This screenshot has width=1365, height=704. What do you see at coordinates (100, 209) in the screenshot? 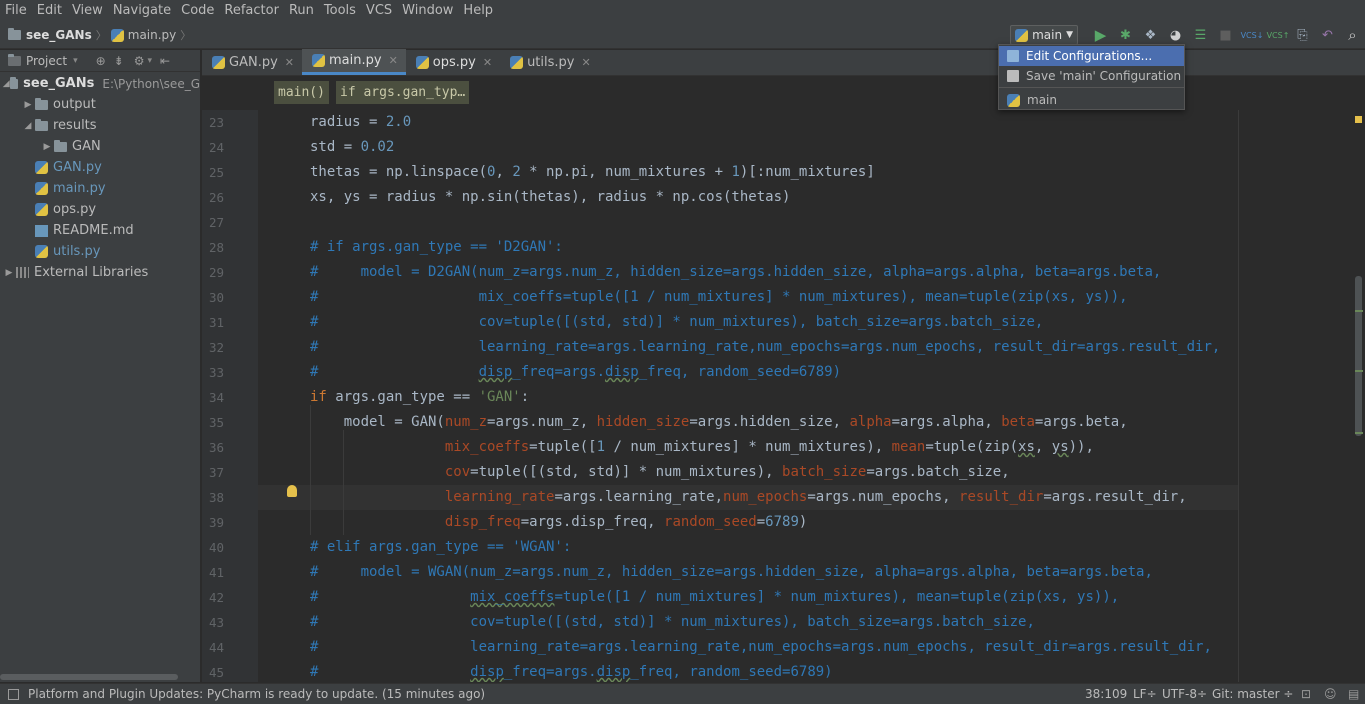
I see `tree-item: ops.py` at bounding box center [100, 209].